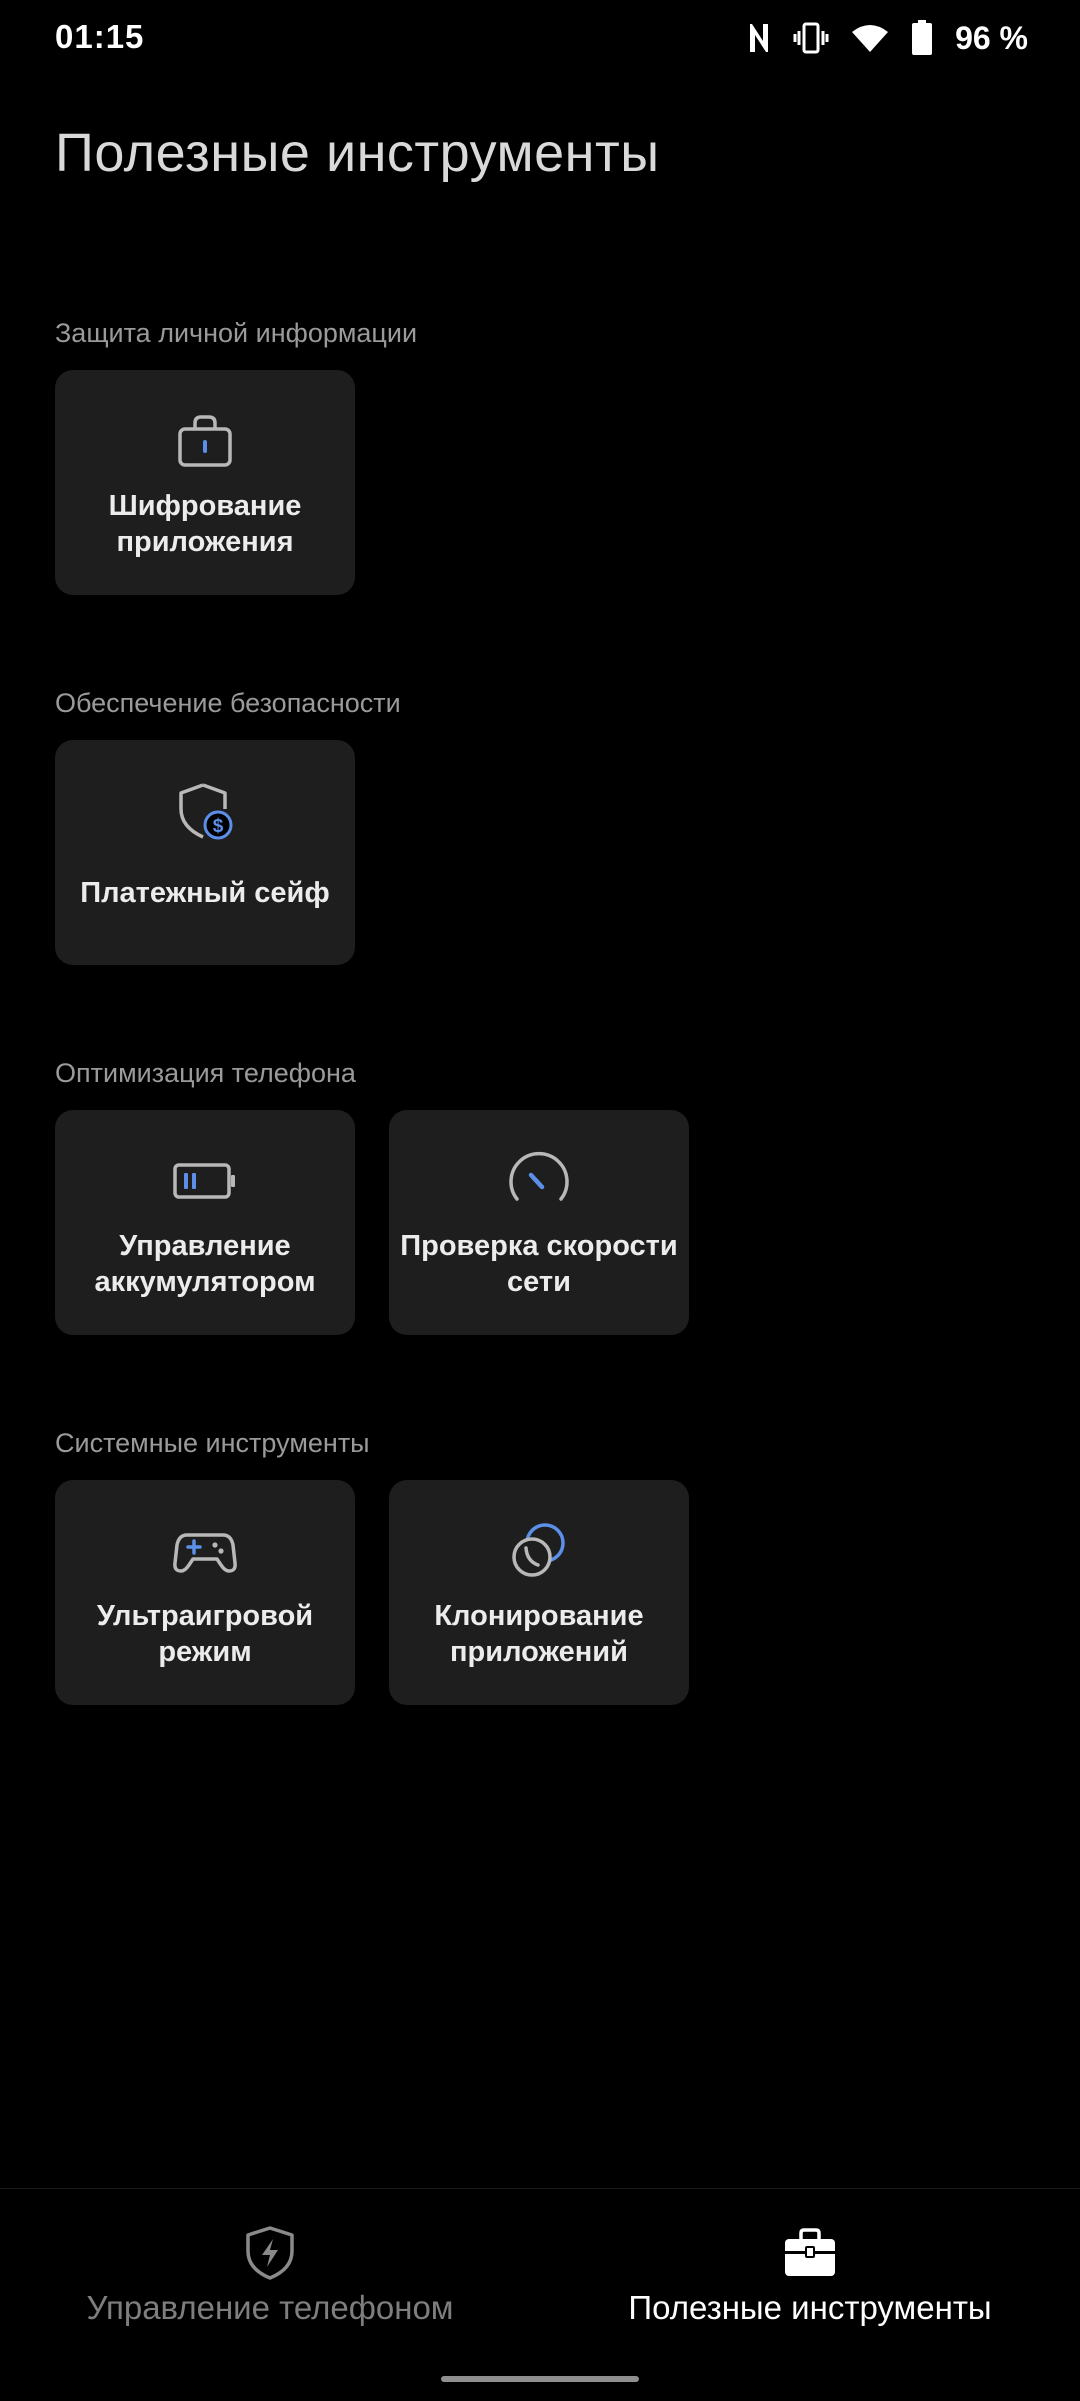  Describe the element at coordinates (759, 38) in the screenshot. I see `nfc-icon` at that location.